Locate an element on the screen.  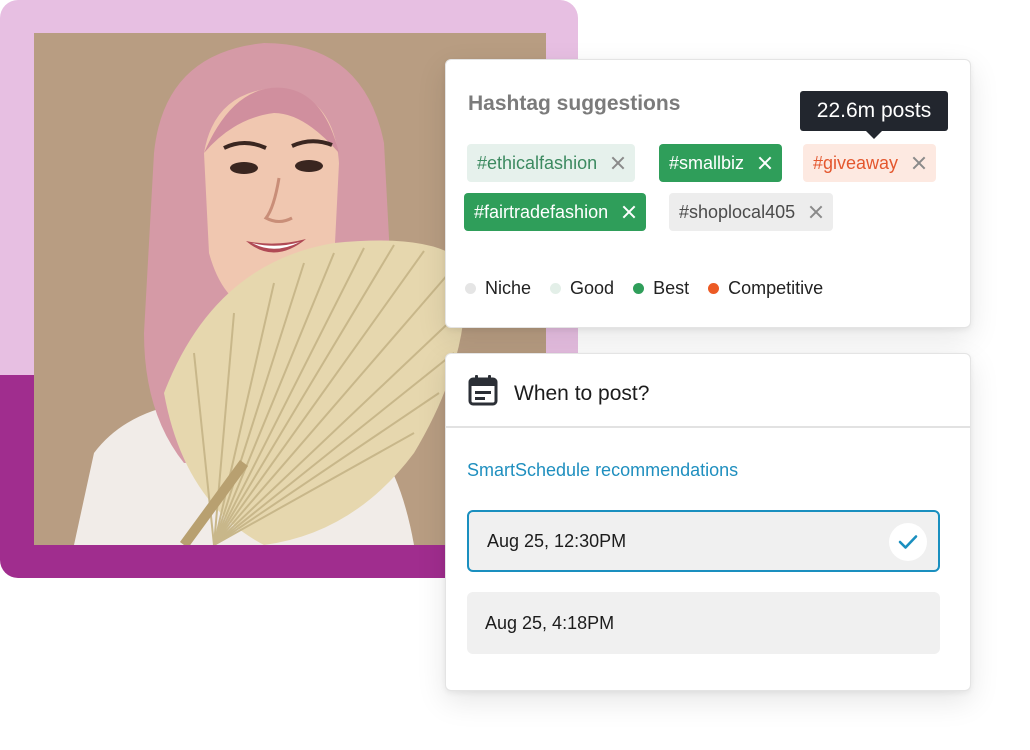
legend-dot-competitive is located at coordinates (714, 288).